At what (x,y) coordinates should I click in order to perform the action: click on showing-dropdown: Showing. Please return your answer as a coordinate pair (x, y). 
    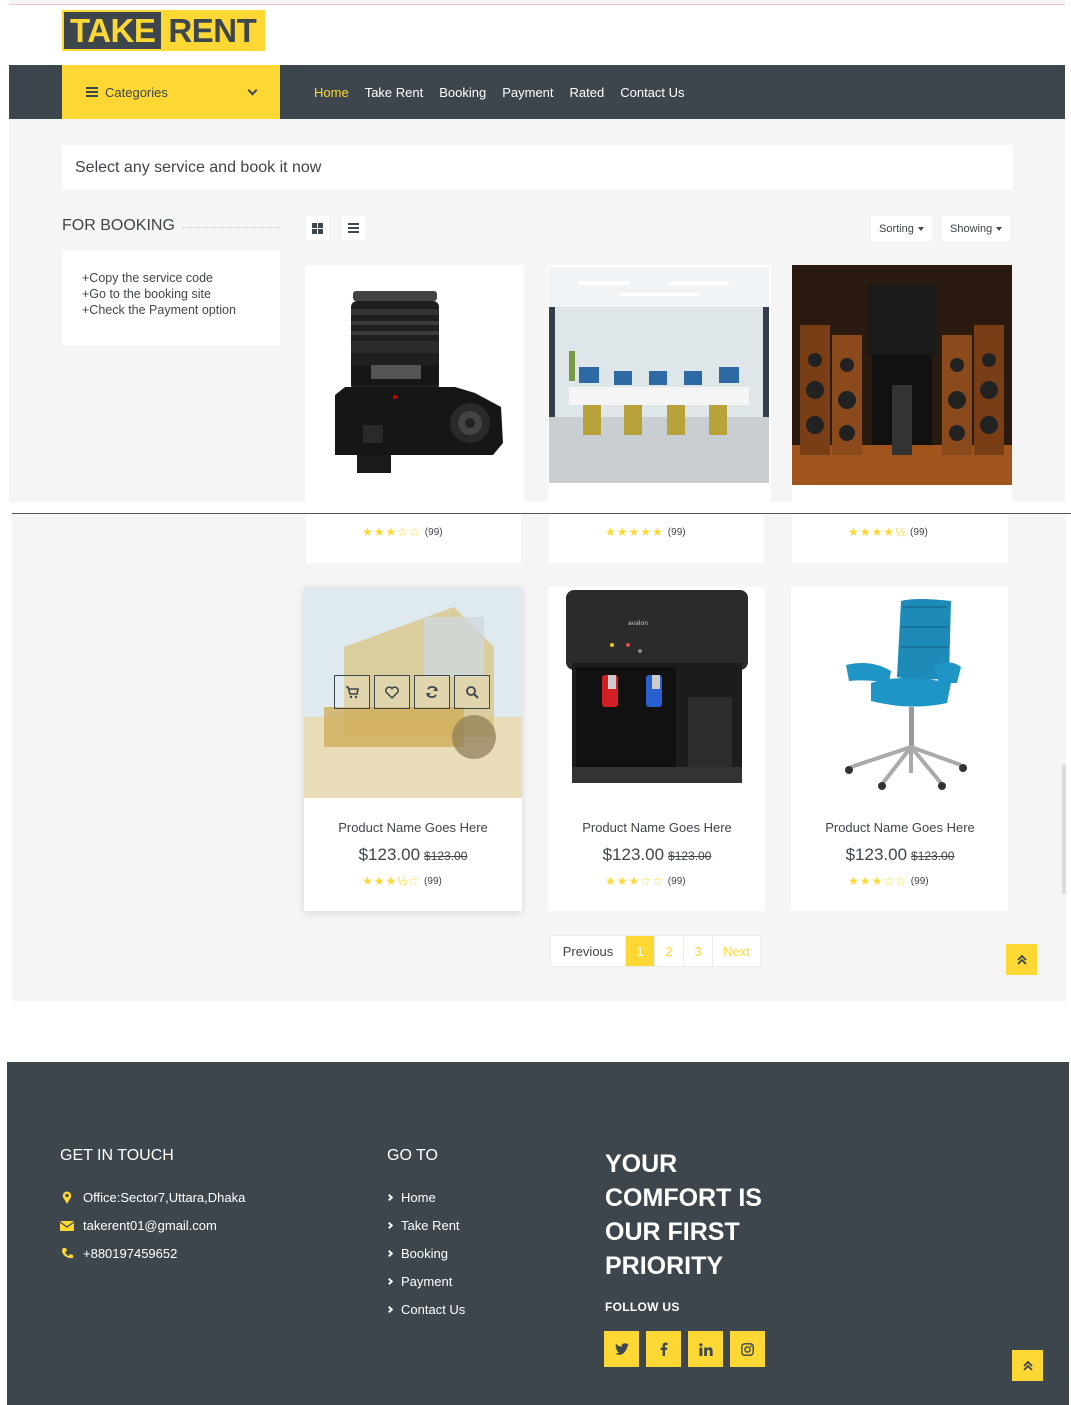
    Looking at the image, I should click on (976, 228).